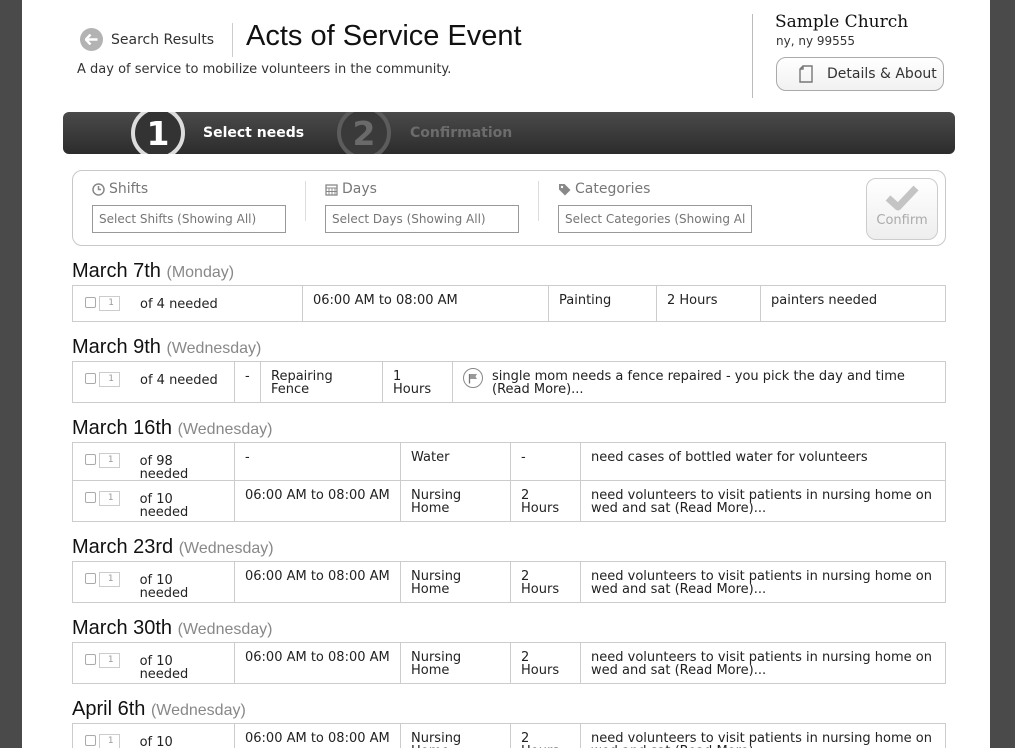 This screenshot has height=748, width=1015. I want to click on step-1-number: 1, so click(158, 133).